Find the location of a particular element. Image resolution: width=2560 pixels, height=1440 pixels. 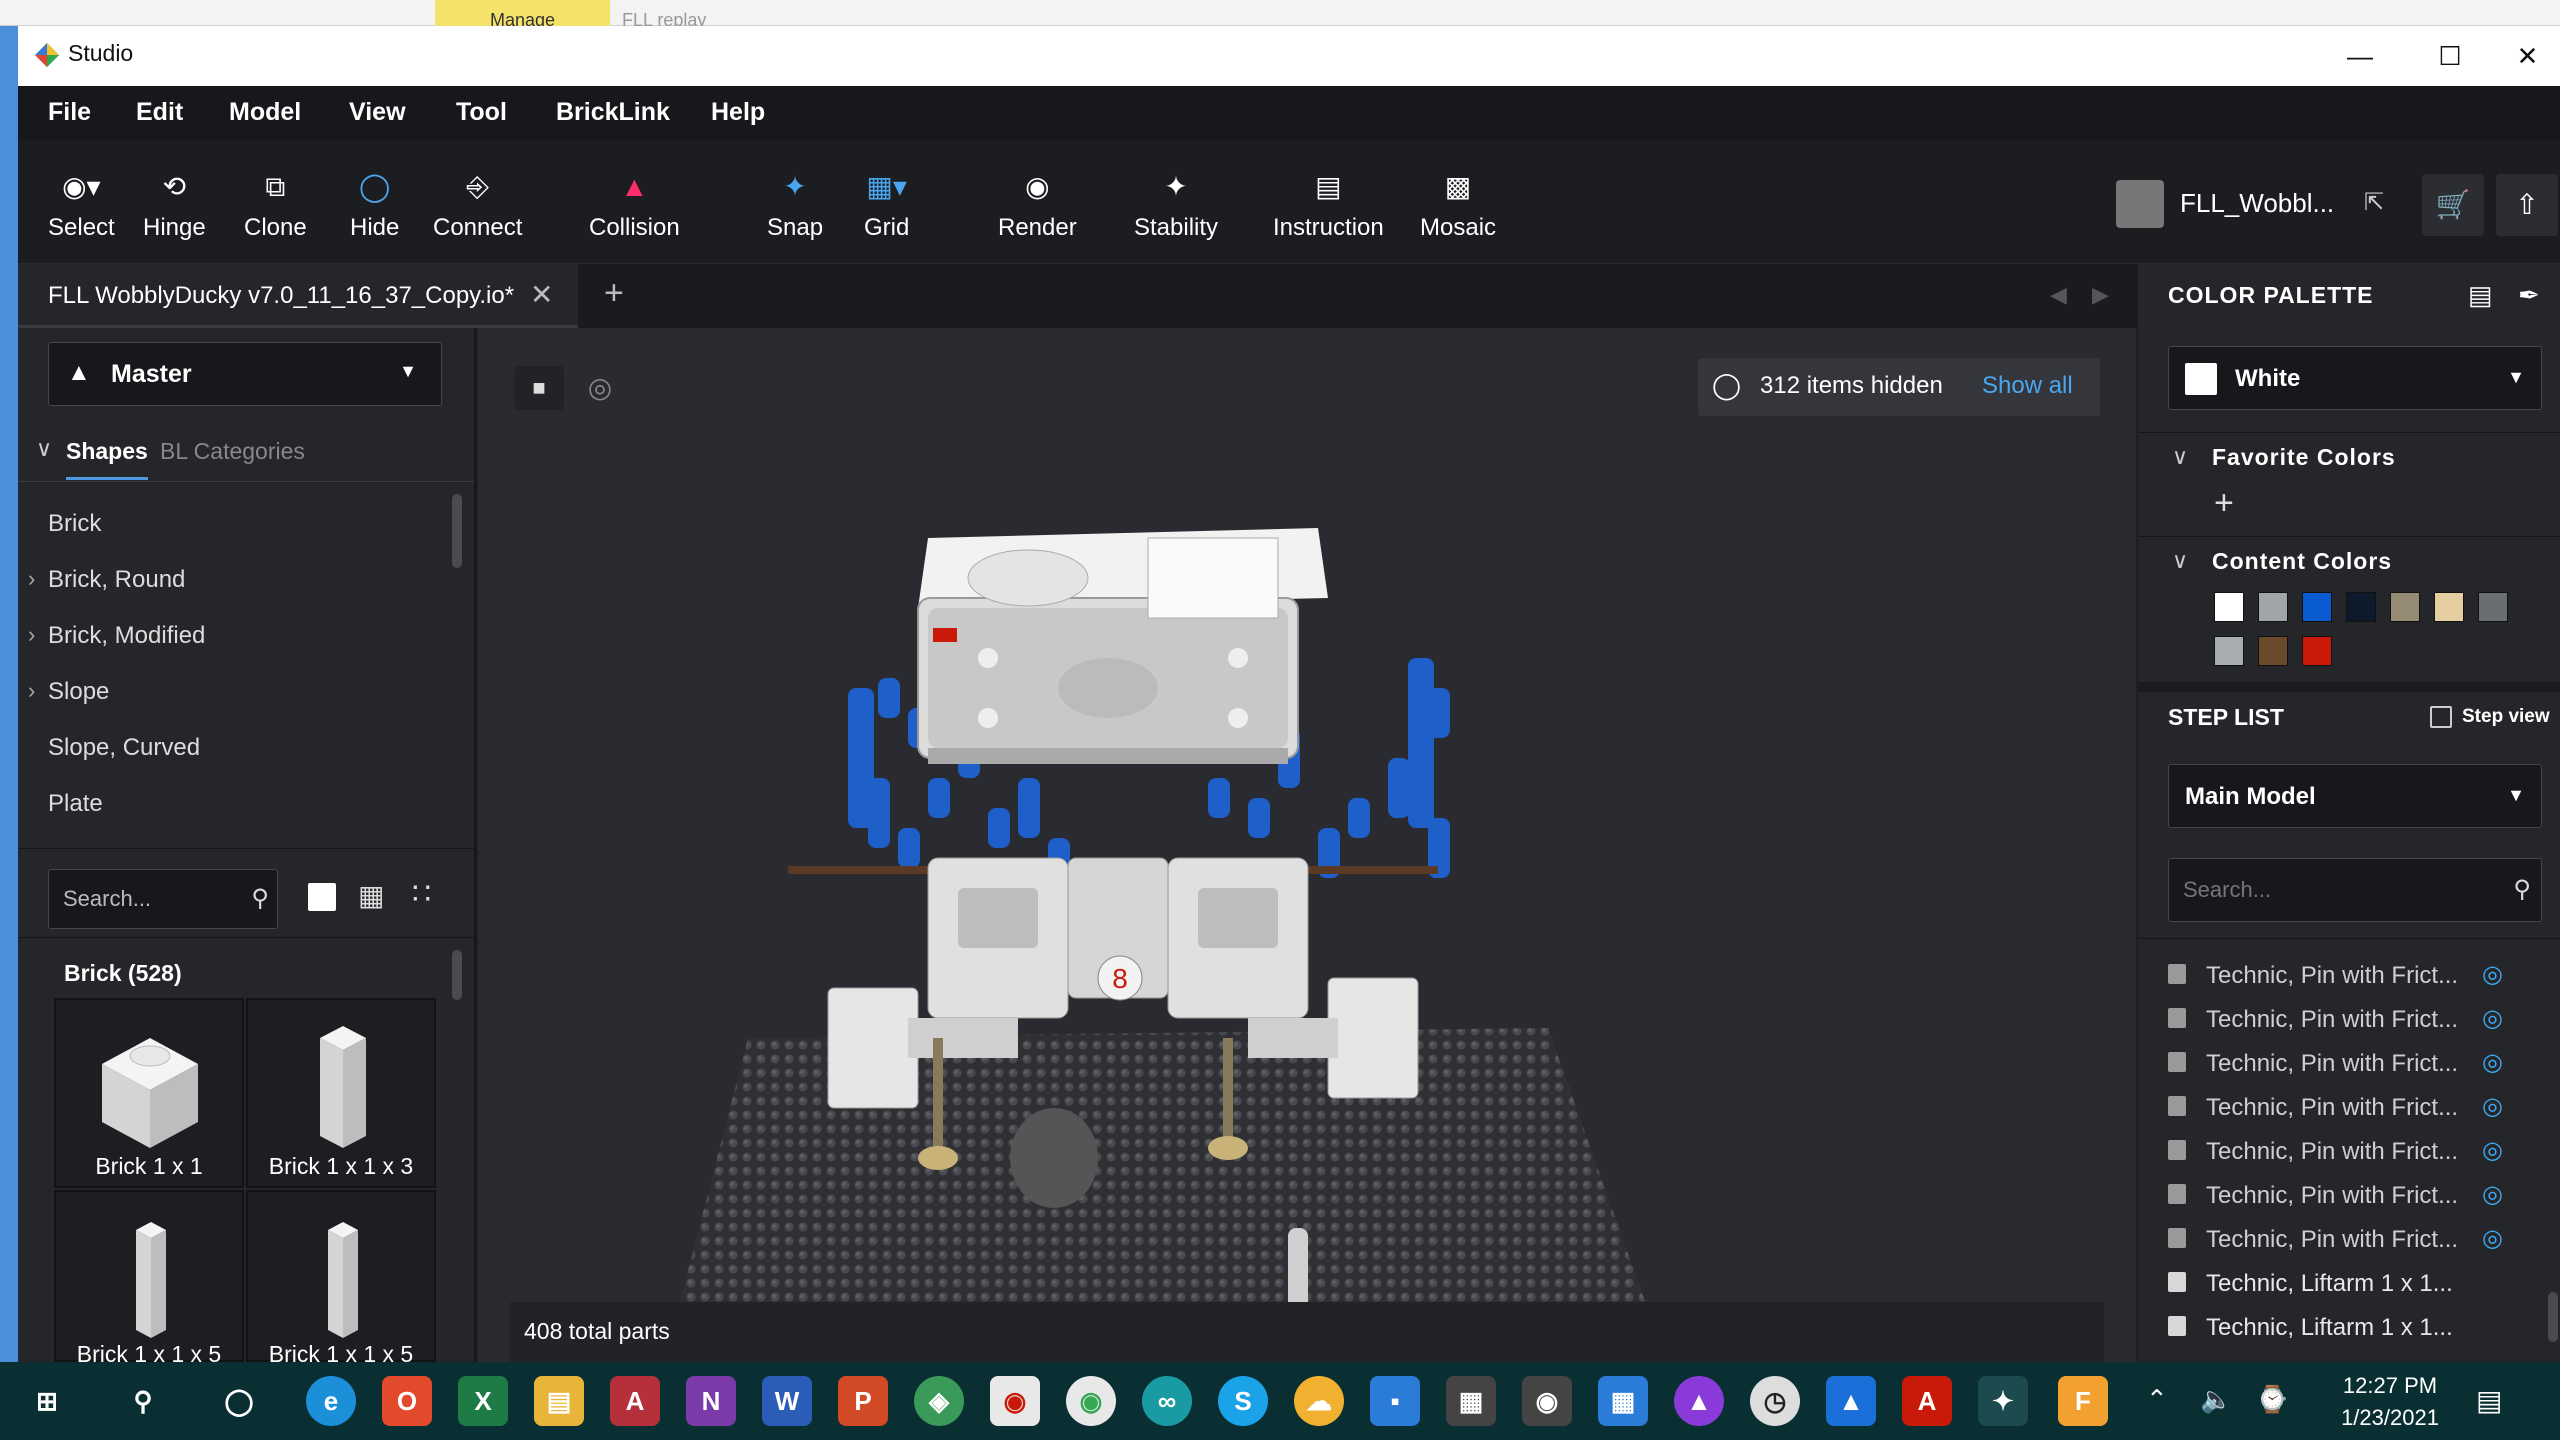

background-tab-manage: Manage is located at coordinates (522, 13).